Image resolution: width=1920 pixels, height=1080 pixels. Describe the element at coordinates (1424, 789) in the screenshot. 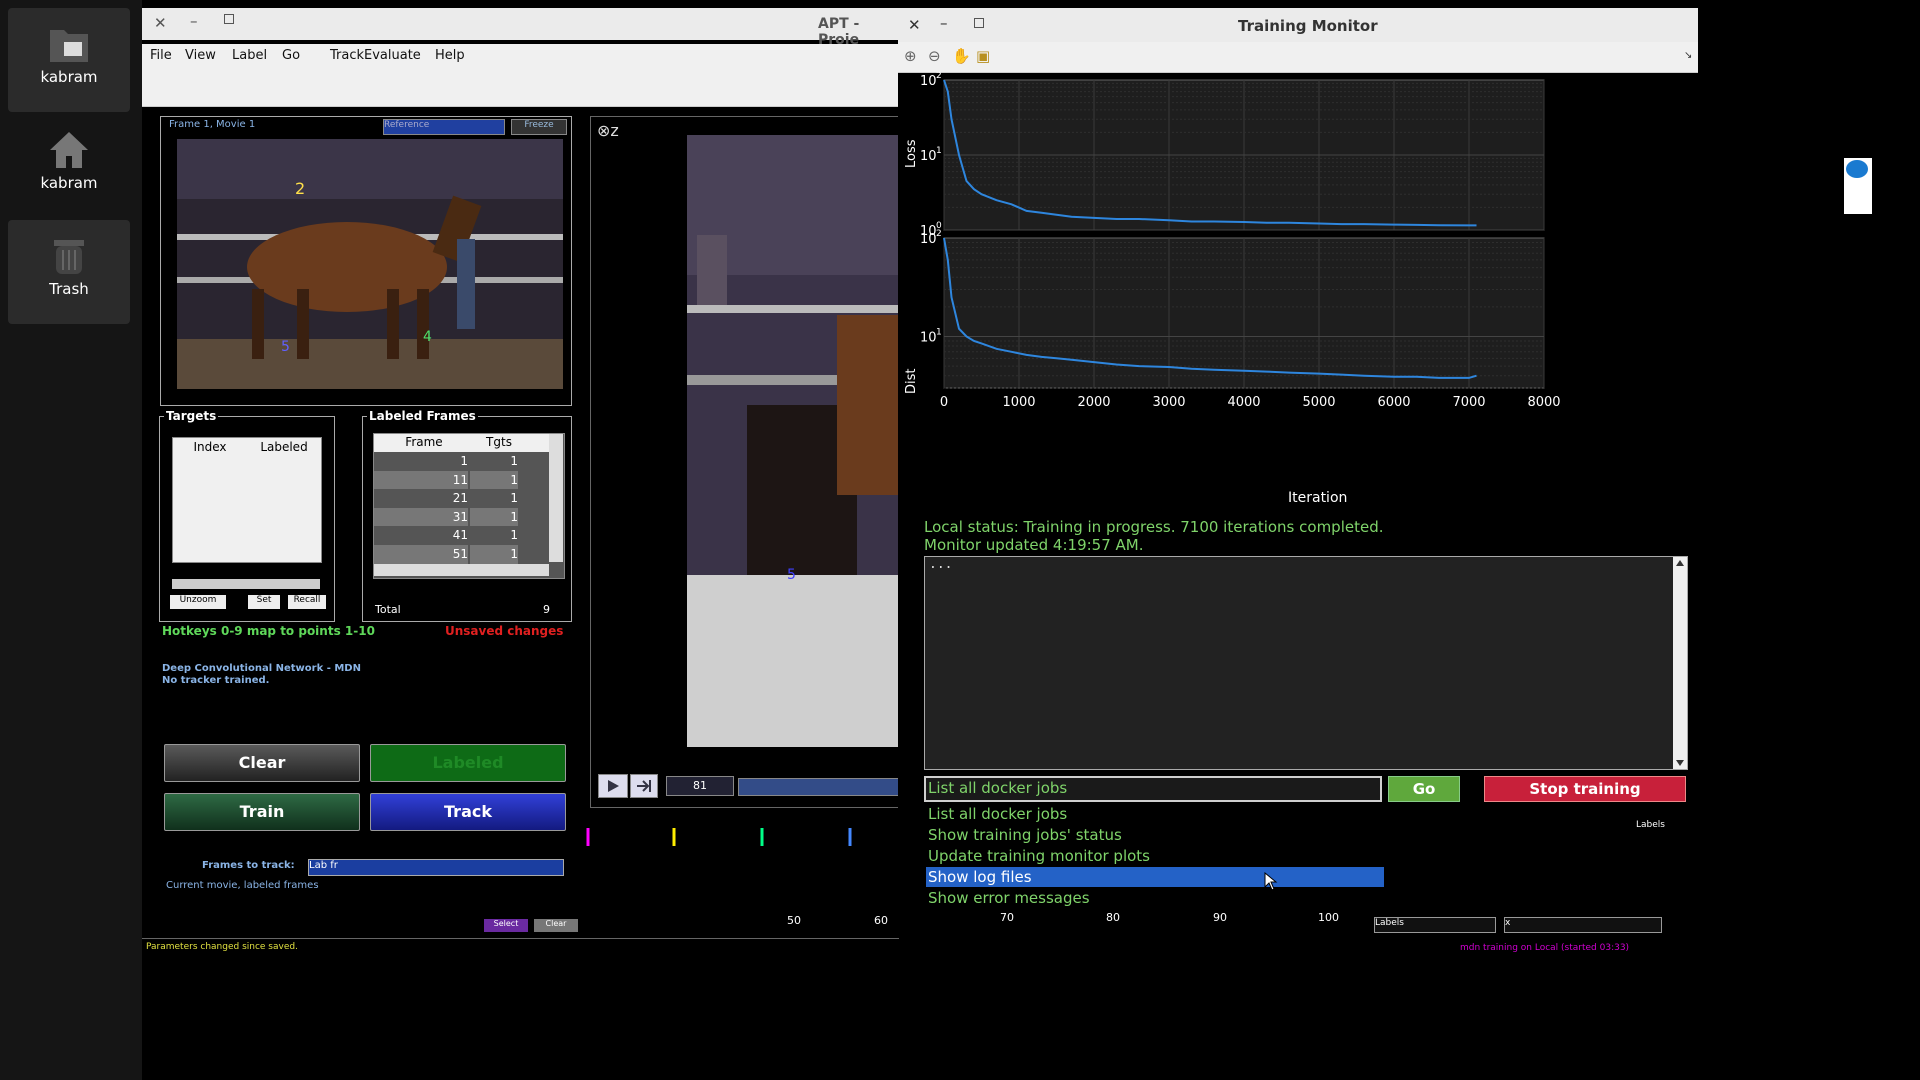

I see `go-button: Go` at that location.